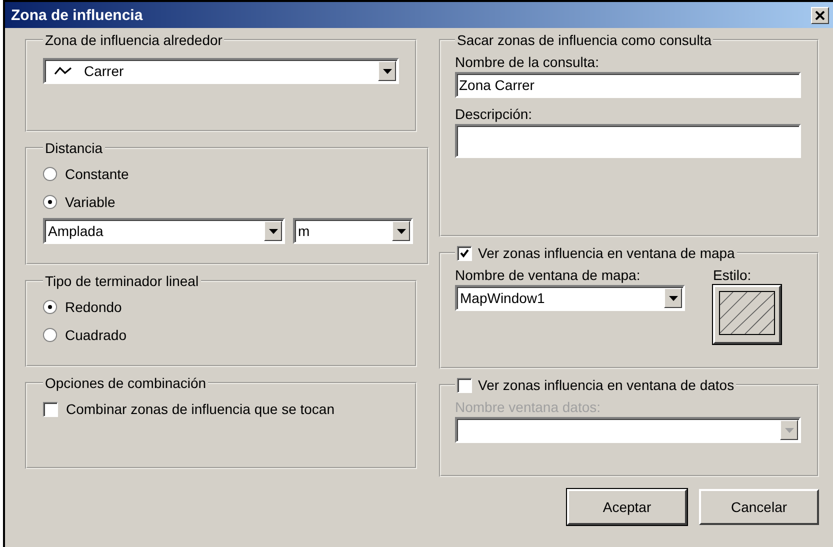 The width and height of the screenshot is (833, 547). What do you see at coordinates (732, 275) in the screenshot?
I see `field-label: Estilo:` at bounding box center [732, 275].